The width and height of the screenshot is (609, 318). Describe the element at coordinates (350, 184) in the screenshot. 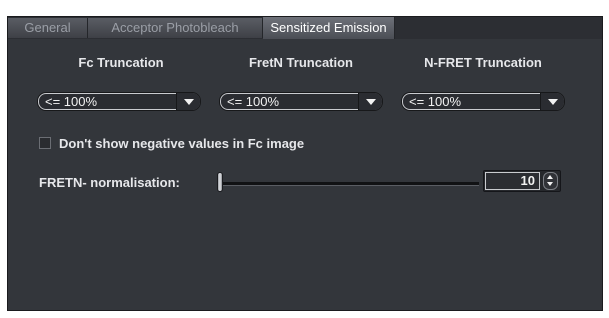

I see `normalisation-slider-track` at that location.